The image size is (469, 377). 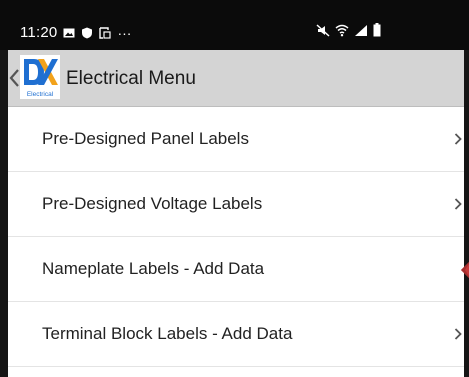 What do you see at coordinates (4, 213) in the screenshot?
I see `left-bezel` at bounding box center [4, 213].